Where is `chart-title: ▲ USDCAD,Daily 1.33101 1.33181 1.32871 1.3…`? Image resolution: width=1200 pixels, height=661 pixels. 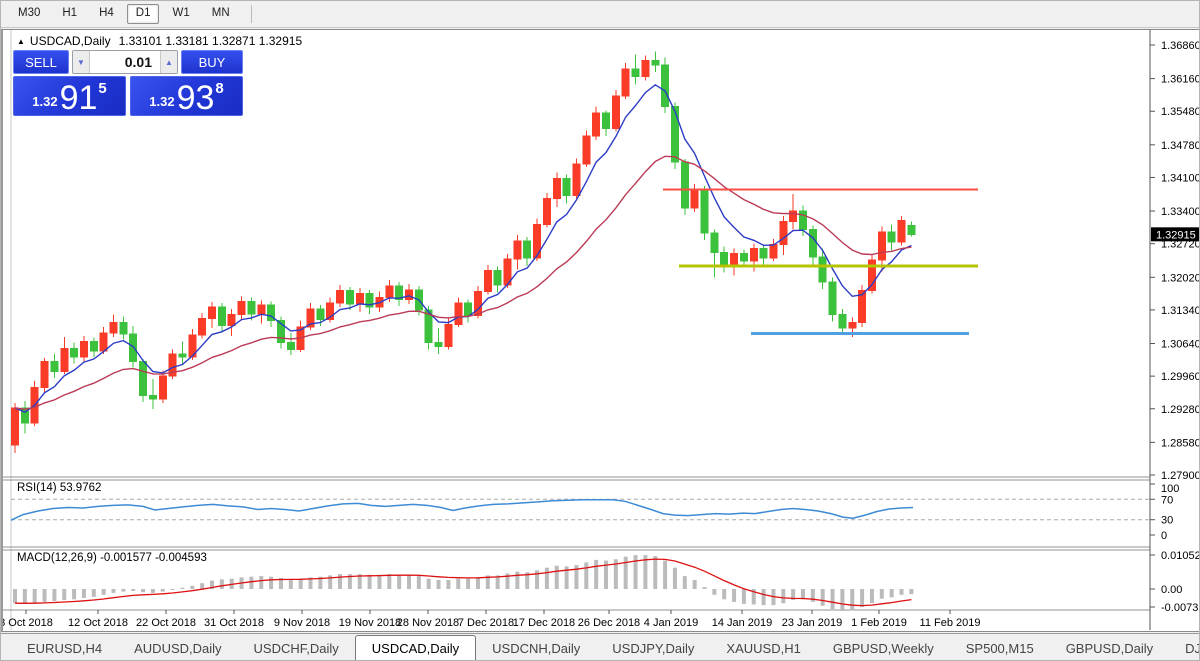
chart-title: ▲ USDCAD,Daily 1.33101 1.33181 1.32871 1.3… is located at coordinates (159, 41).